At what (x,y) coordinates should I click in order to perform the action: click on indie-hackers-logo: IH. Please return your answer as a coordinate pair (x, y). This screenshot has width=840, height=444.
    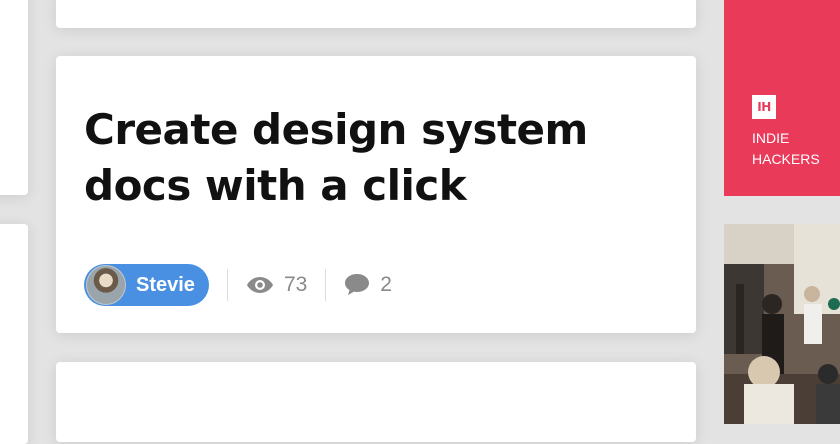
    Looking at the image, I should click on (764, 107).